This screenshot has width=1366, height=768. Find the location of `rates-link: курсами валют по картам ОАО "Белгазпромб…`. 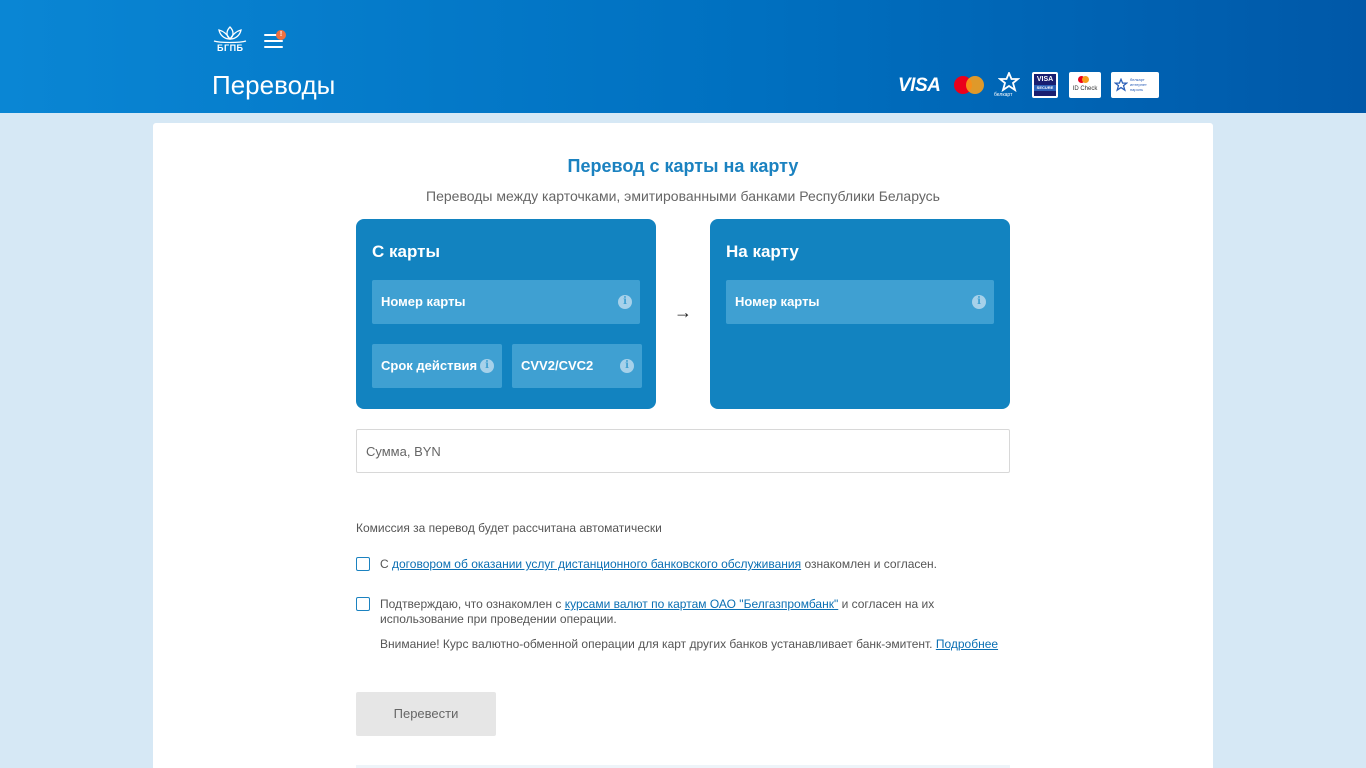

rates-link: курсами валют по картам ОАО "Белгазпромб… is located at coordinates (702, 604).